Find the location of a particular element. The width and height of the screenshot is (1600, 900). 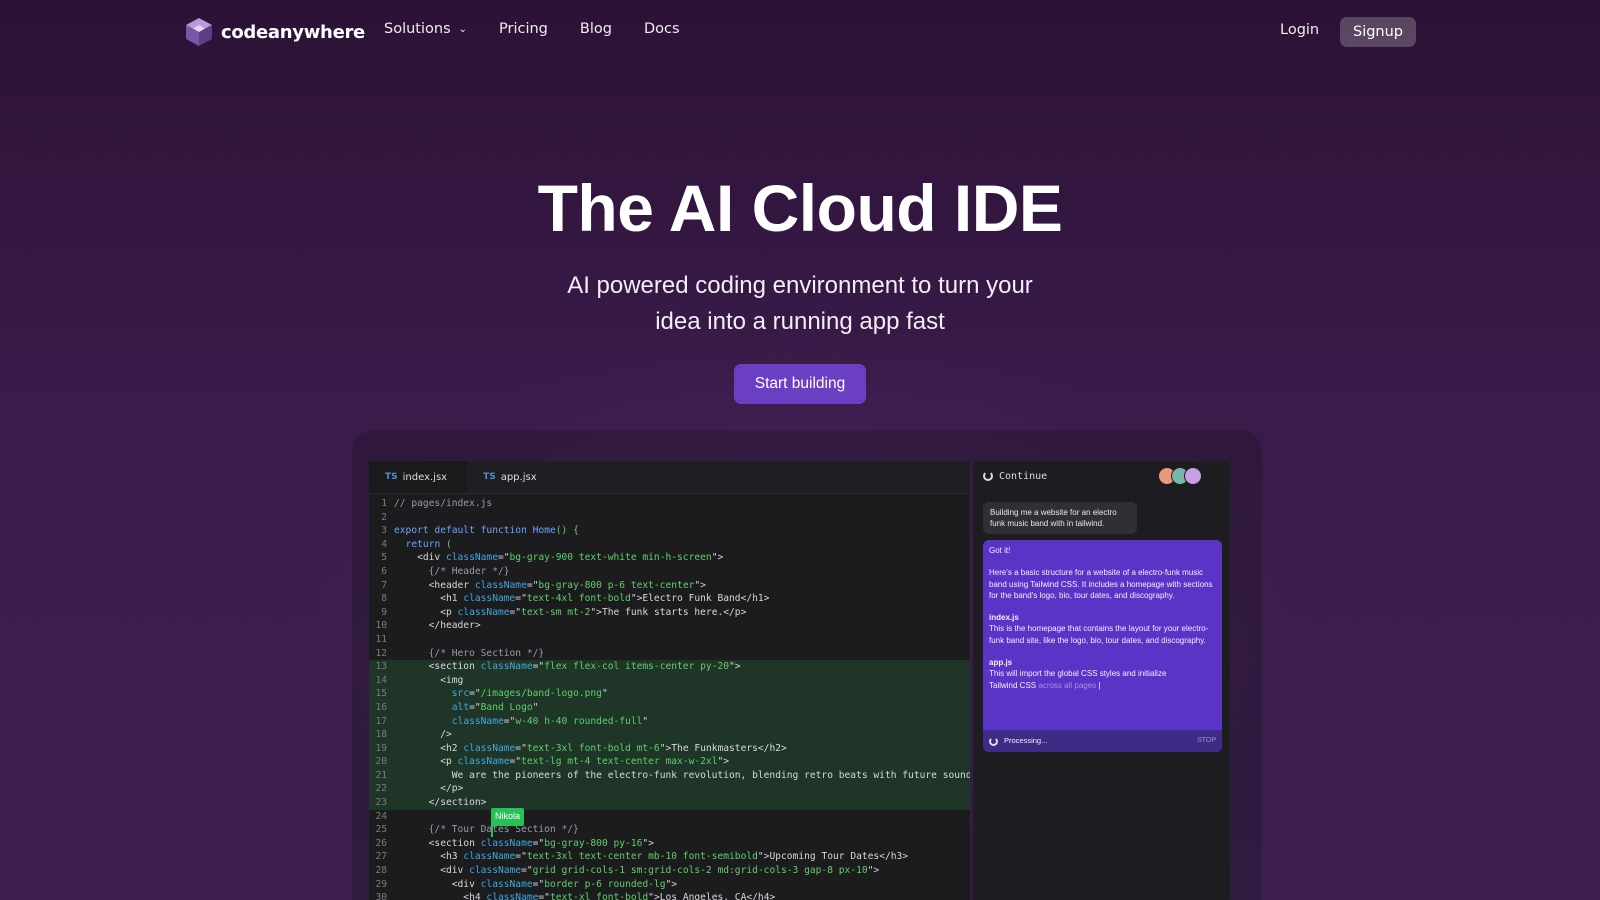

streaming-text: across all pages is located at coordinates (1066, 685).